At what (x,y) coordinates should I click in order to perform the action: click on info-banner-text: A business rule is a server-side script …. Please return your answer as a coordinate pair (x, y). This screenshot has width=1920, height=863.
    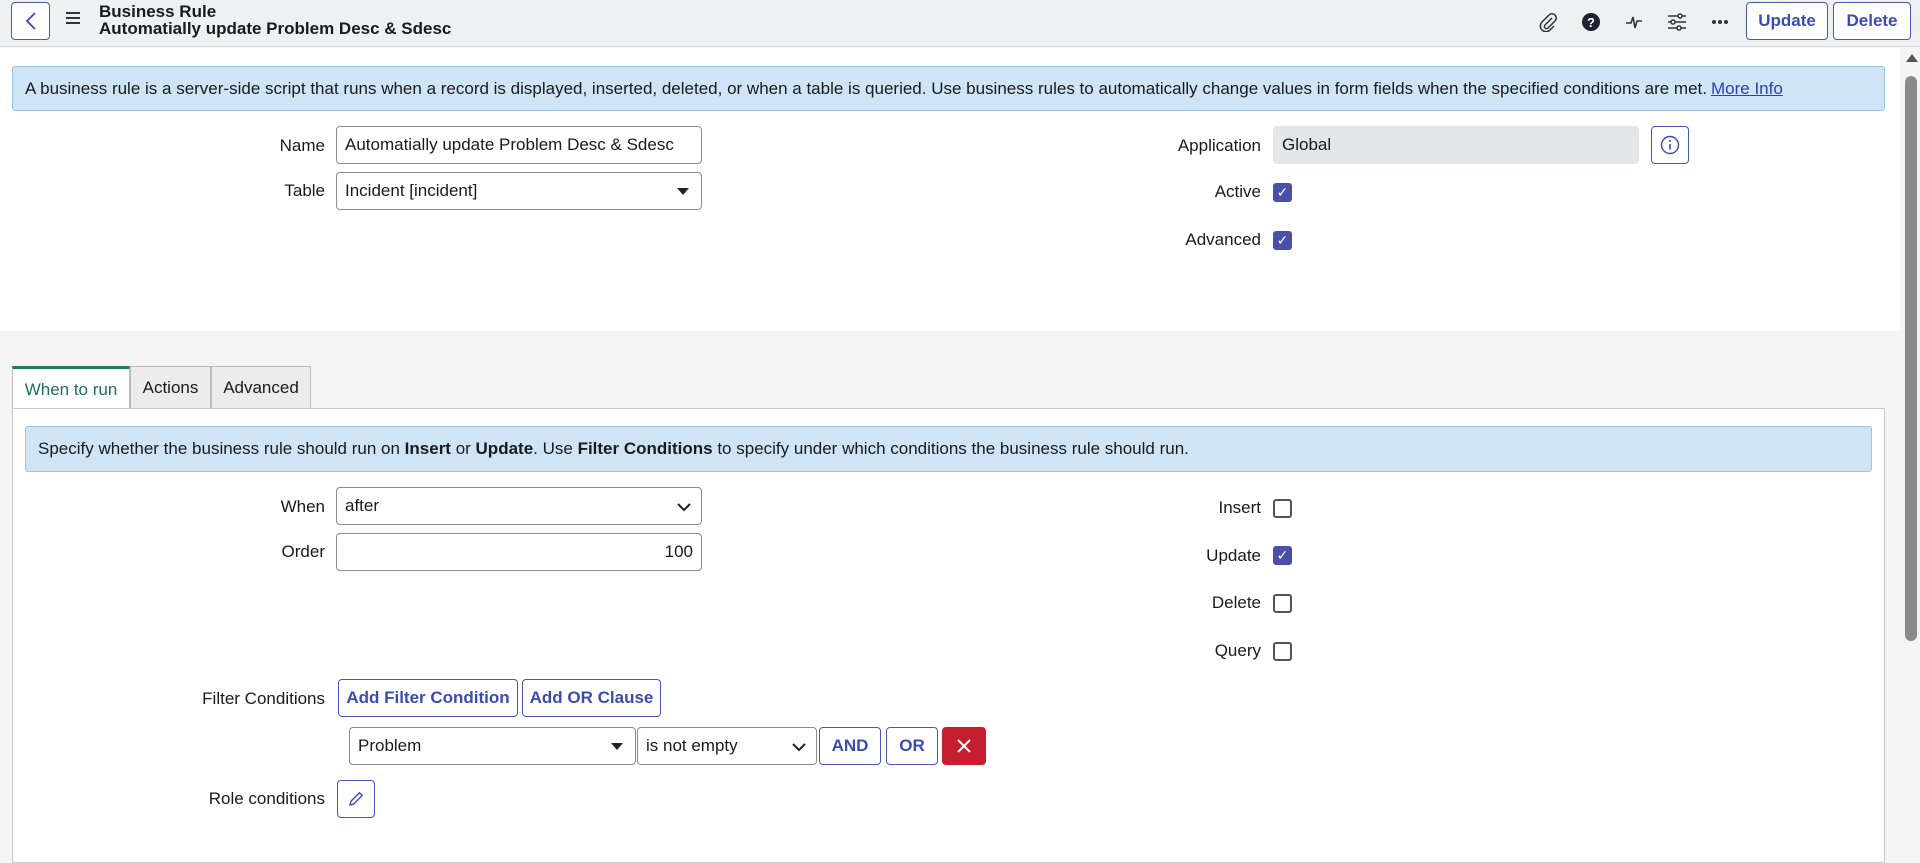
    Looking at the image, I should click on (866, 88).